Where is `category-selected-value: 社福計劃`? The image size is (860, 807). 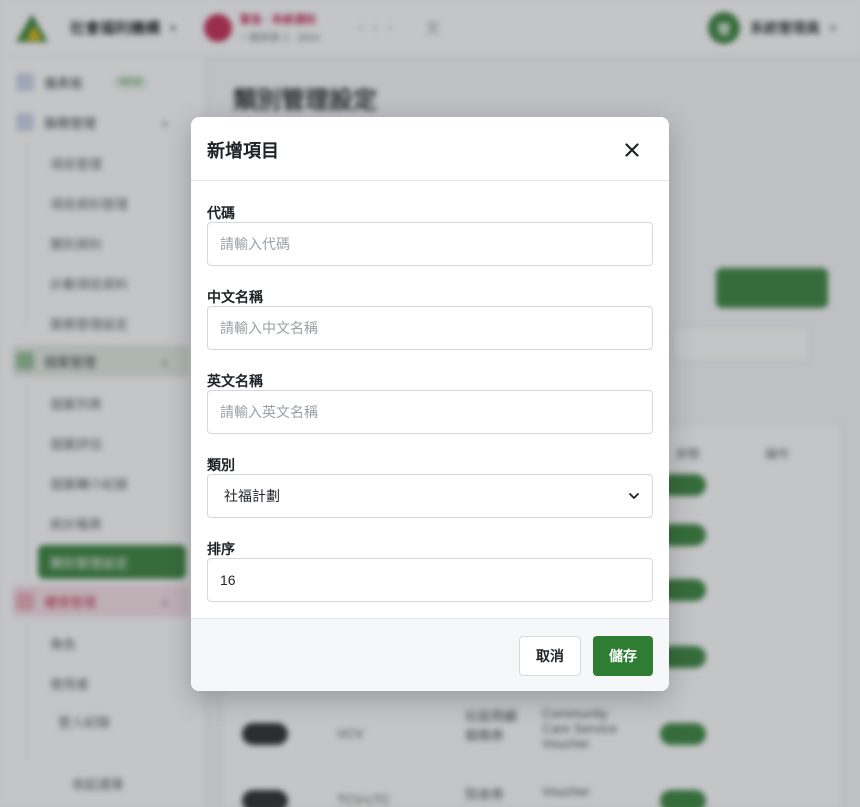
category-selected-value: 社福計劃 is located at coordinates (252, 496).